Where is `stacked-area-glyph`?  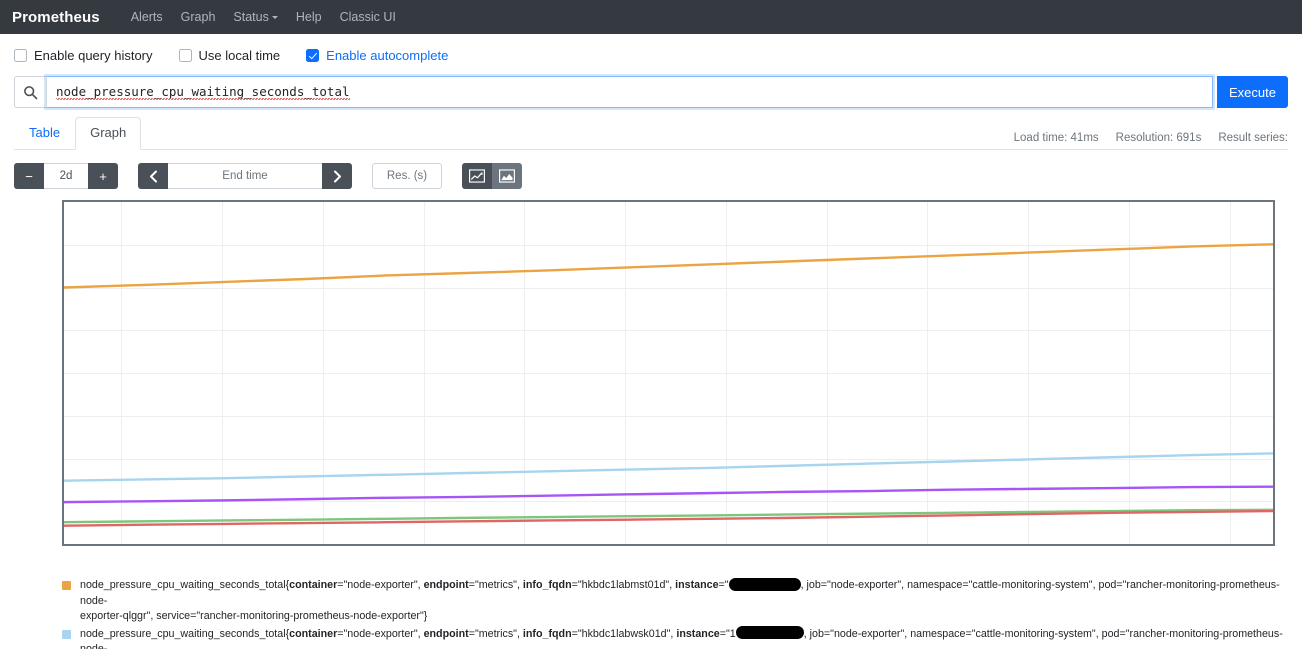 stacked-area-glyph is located at coordinates (507, 176).